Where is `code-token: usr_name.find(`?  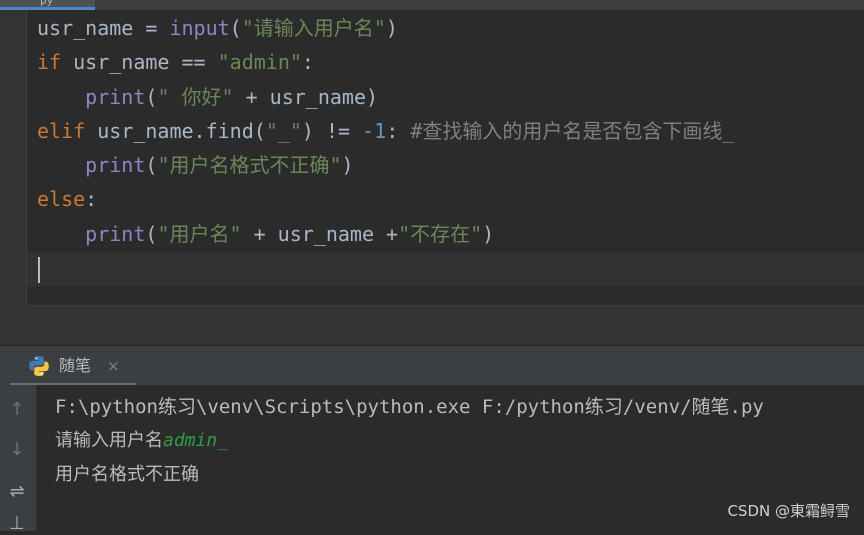
code-token: usr_name.find( is located at coordinates (181, 130).